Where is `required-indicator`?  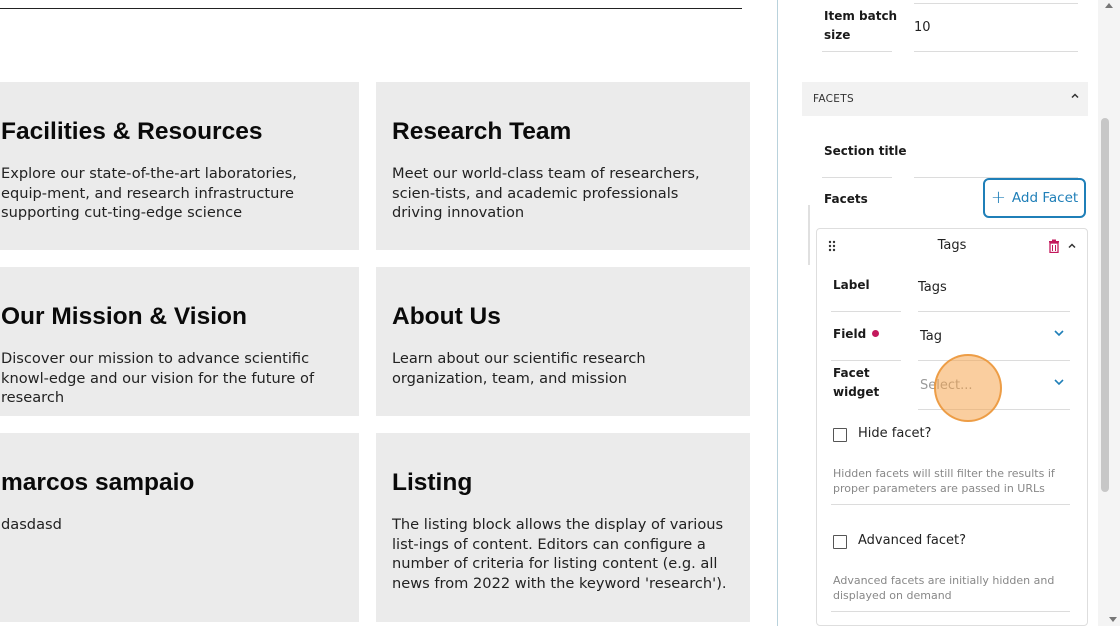
required-indicator is located at coordinates (876, 333).